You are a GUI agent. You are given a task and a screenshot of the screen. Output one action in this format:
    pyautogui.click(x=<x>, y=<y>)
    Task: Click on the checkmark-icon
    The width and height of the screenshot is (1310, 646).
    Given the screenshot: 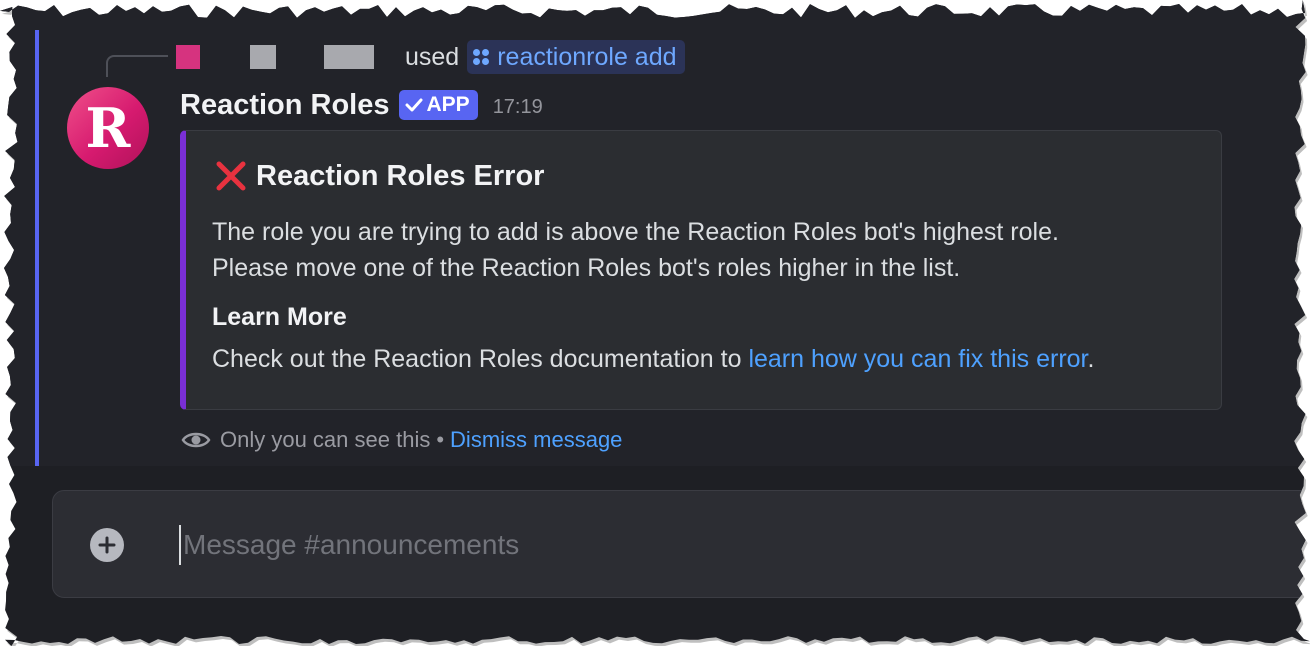 What is the action you would take?
    pyautogui.click(x=414, y=105)
    